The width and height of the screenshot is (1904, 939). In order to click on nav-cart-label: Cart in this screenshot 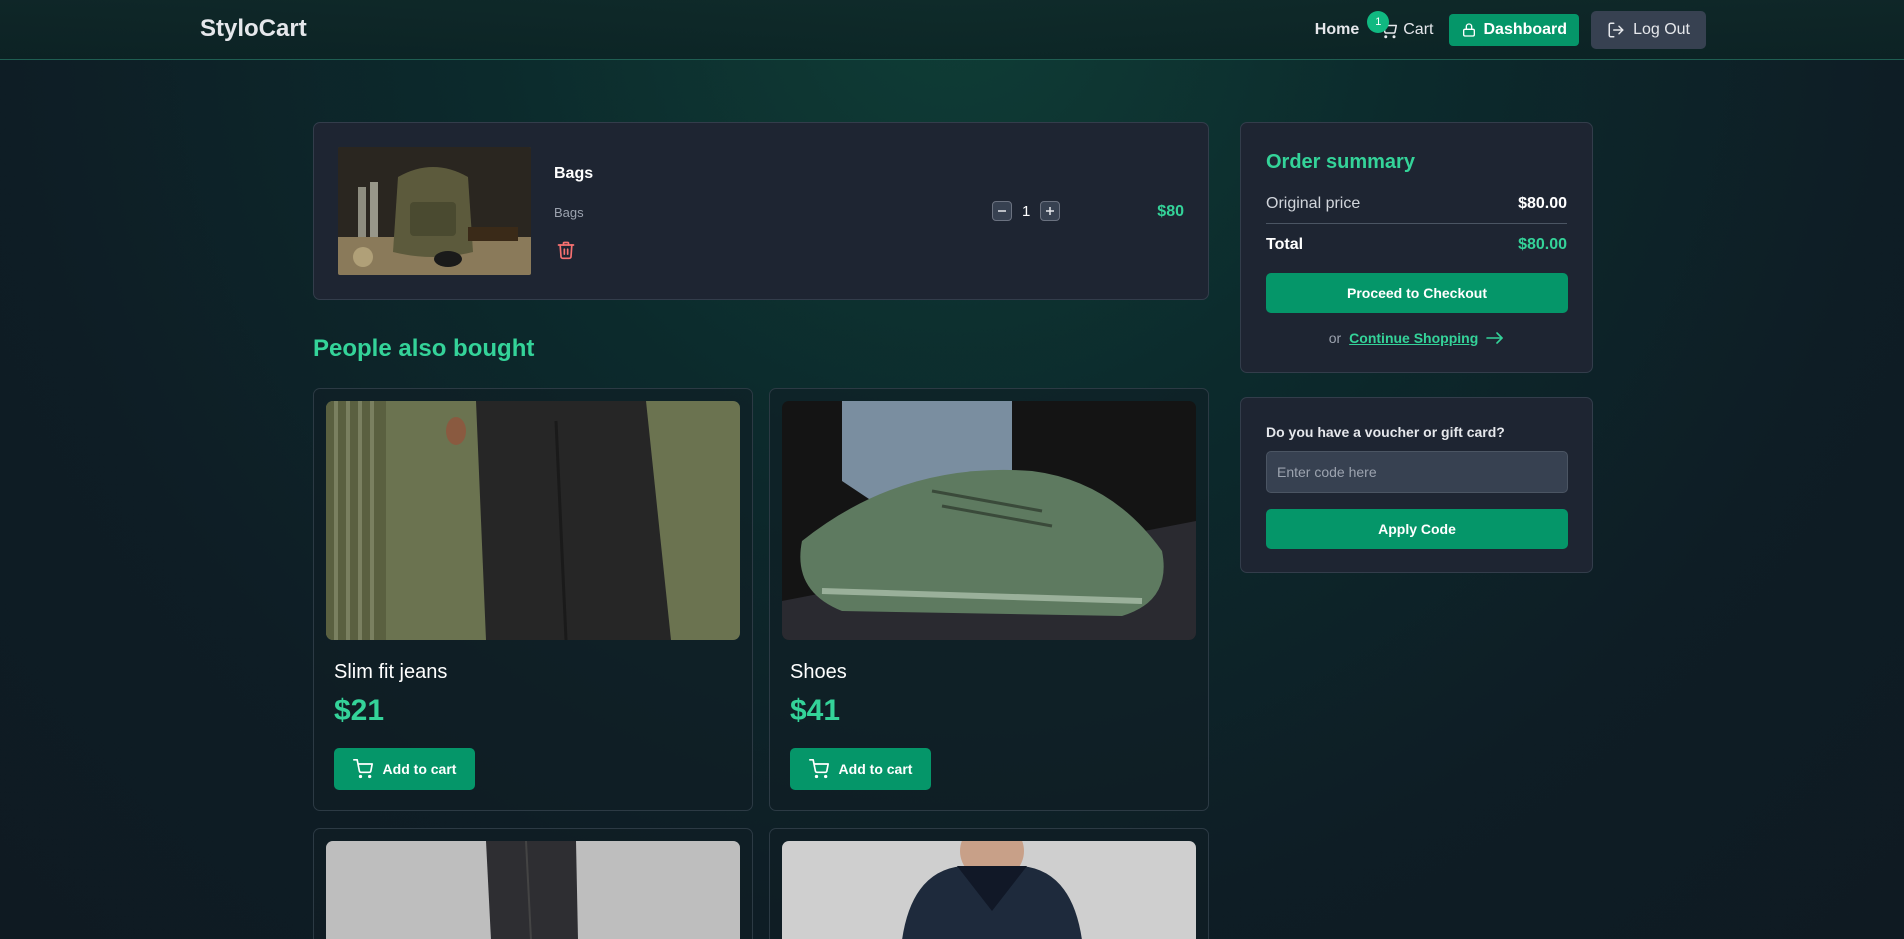, I will do `click(1418, 29)`.